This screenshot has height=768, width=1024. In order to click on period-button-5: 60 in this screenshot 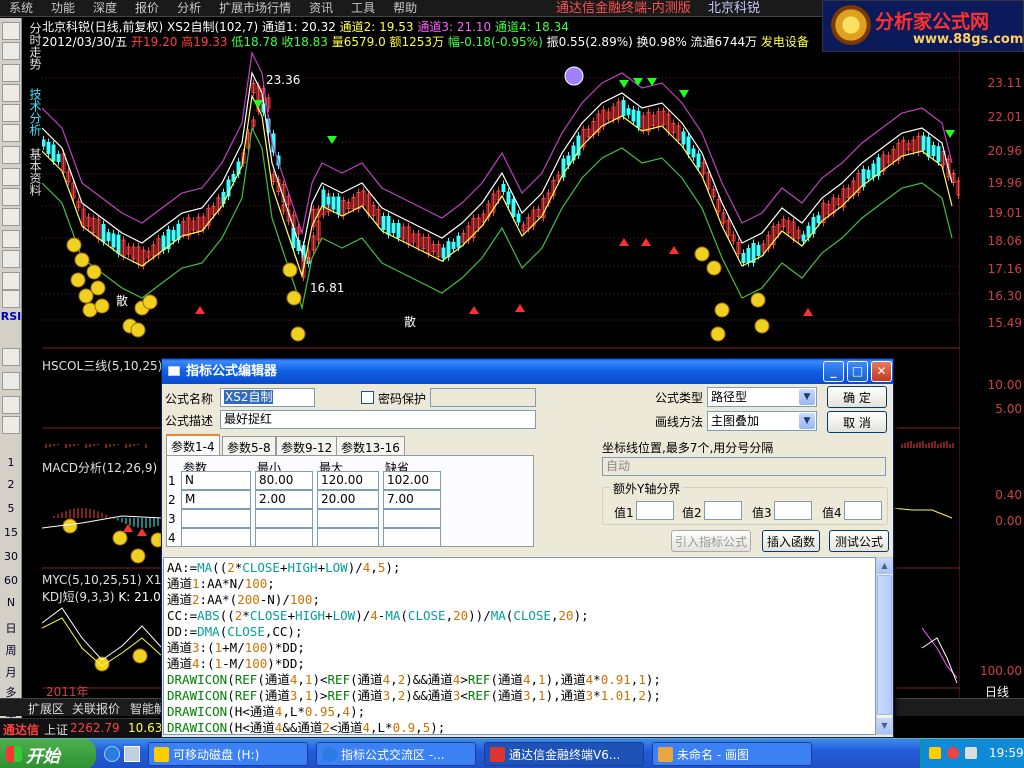, I will do `click(11, 580)`.